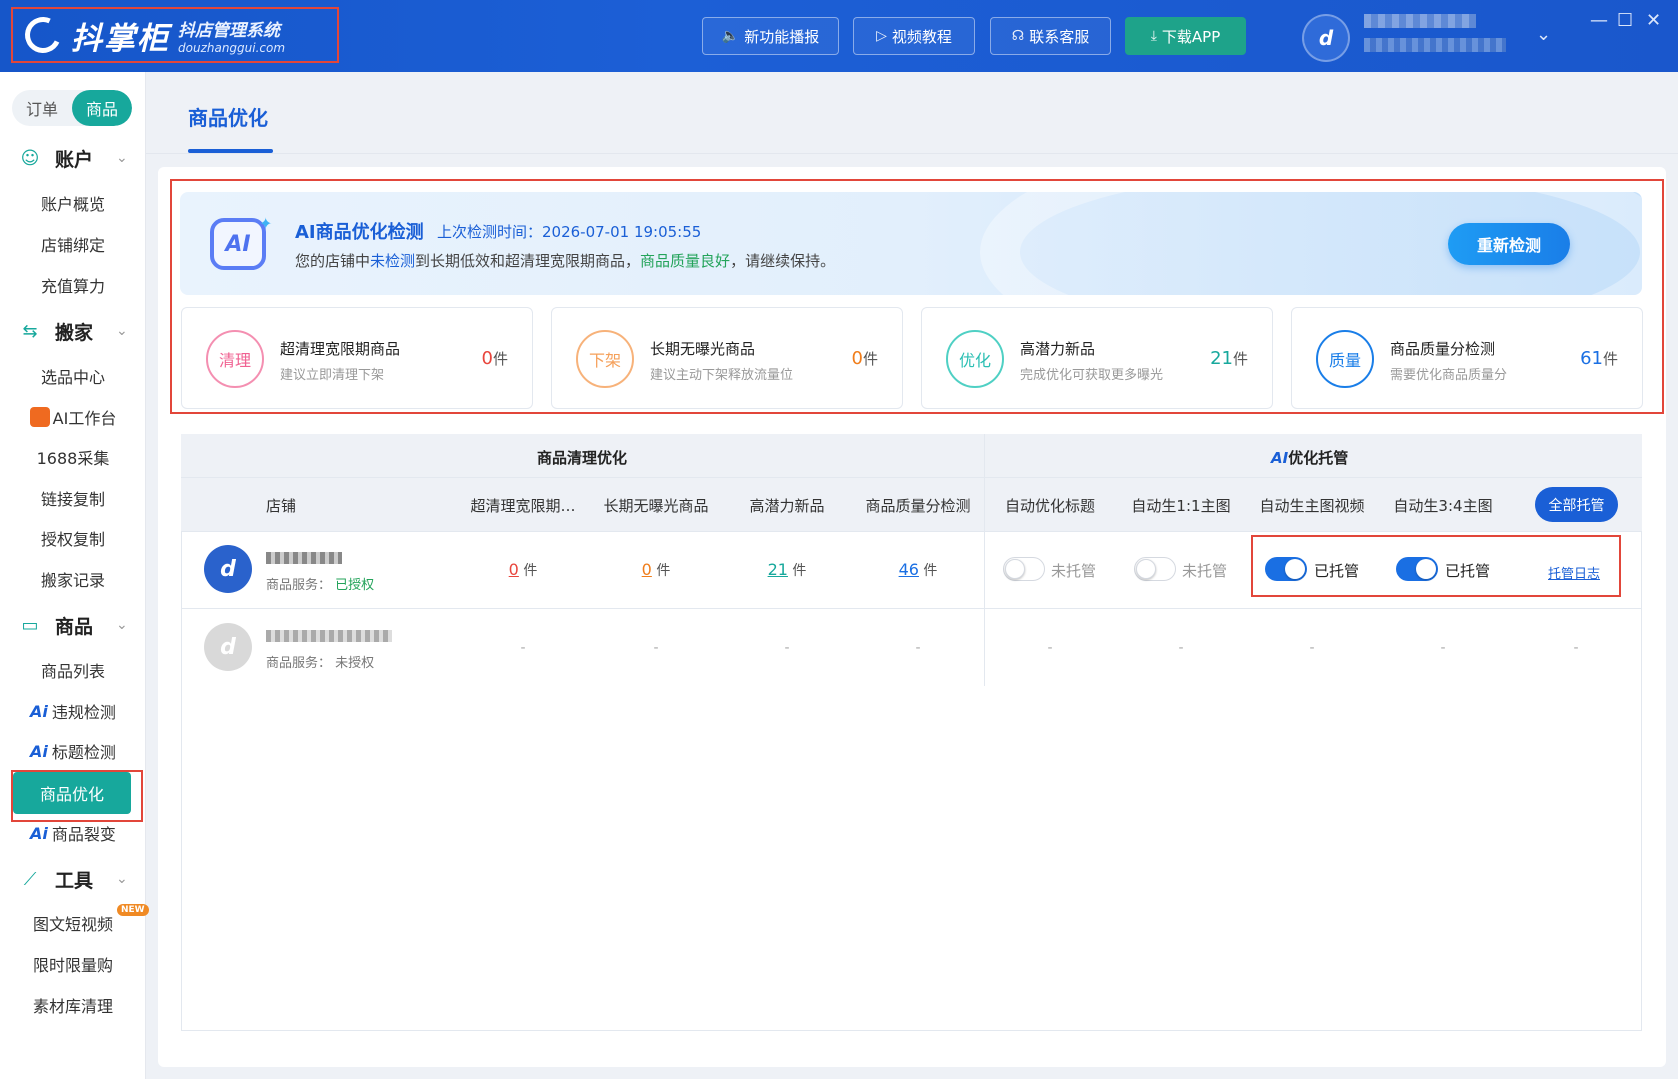  Describe the element at coordinates (73, 457) in the screenshot. I see `sidebar-item-1688-collect: 1688采集` at that location.